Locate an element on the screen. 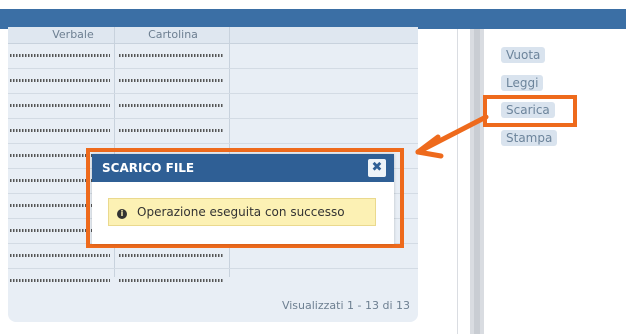 This screenshot has width=626, height=334. success-message: i Operazione eseguita con successo is located at coordinates (242, 212).